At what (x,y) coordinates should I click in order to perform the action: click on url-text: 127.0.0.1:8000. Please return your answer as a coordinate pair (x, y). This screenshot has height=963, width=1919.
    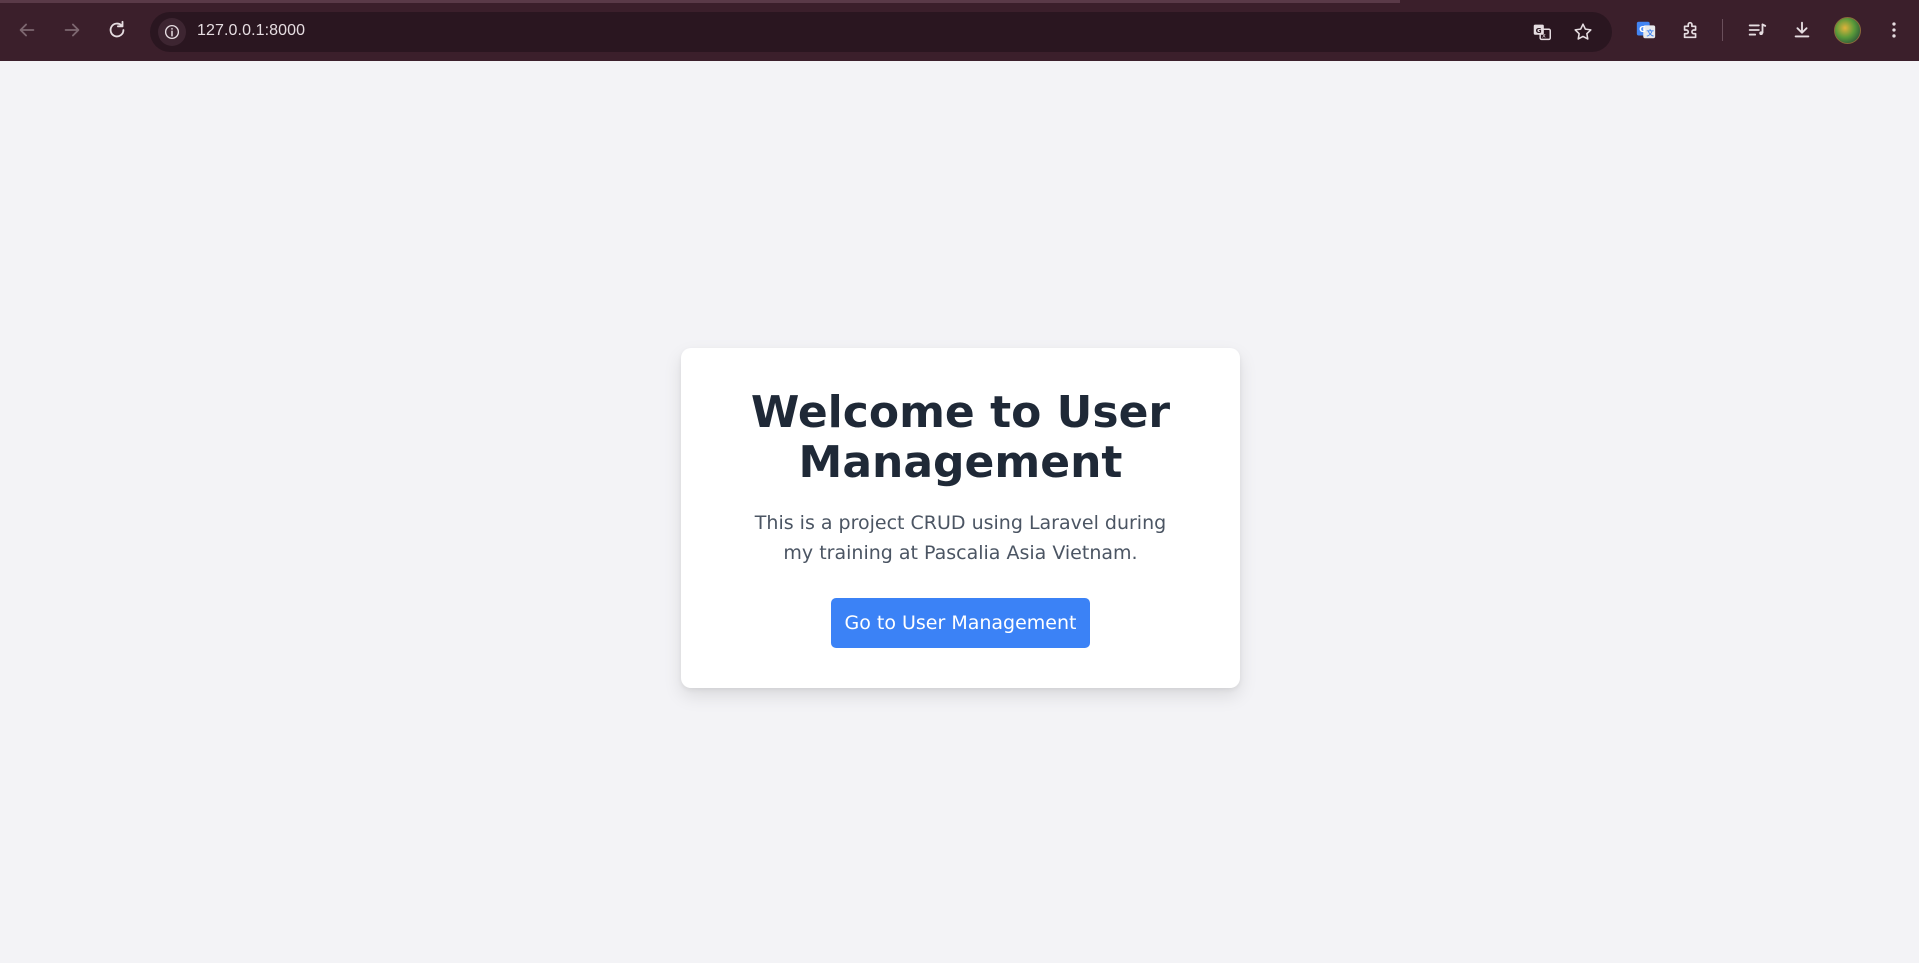
    Looking at the image, I should click on (251, 31).